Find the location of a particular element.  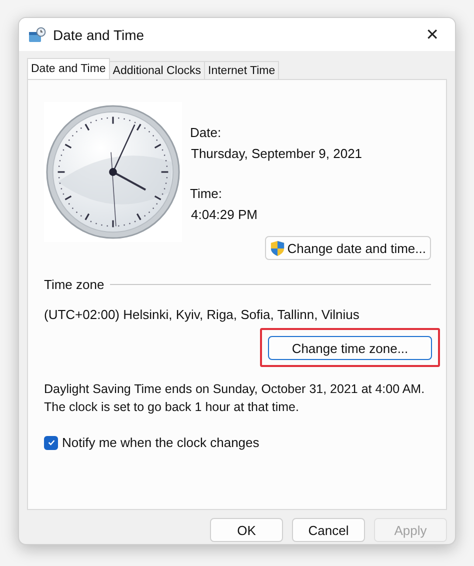

check-icon is located at coordinates (51, 442).